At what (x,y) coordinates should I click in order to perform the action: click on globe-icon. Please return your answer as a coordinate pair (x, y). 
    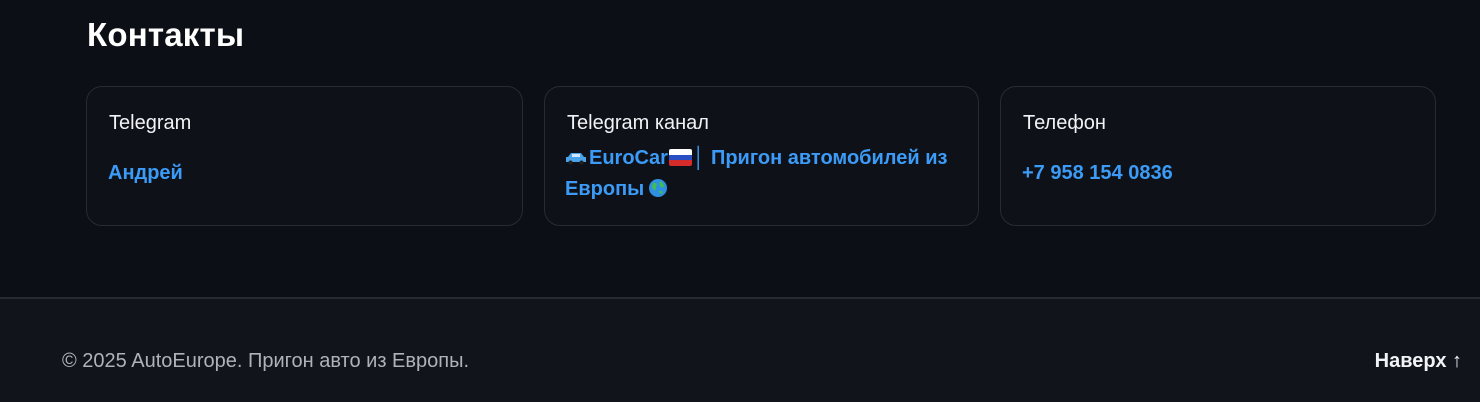
    Looking at the image, I should click on (658, 188).